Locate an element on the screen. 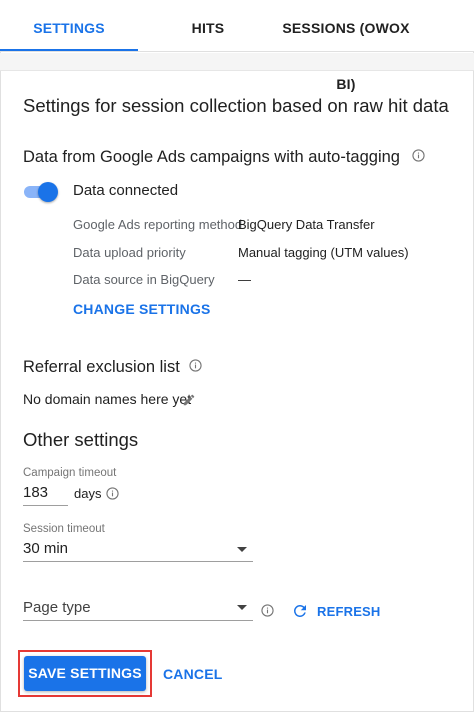  referral-empty-text: No domain names here yet is located at coordinates (107, 399).